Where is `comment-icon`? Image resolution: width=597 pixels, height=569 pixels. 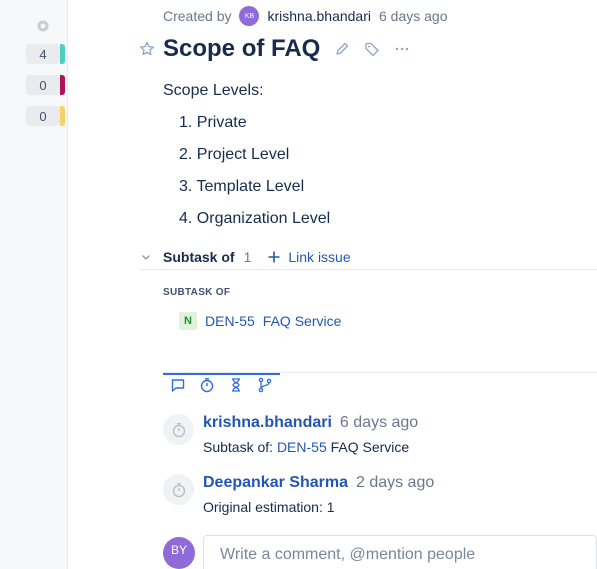 comment-icon is located at coordinates (177, 385).